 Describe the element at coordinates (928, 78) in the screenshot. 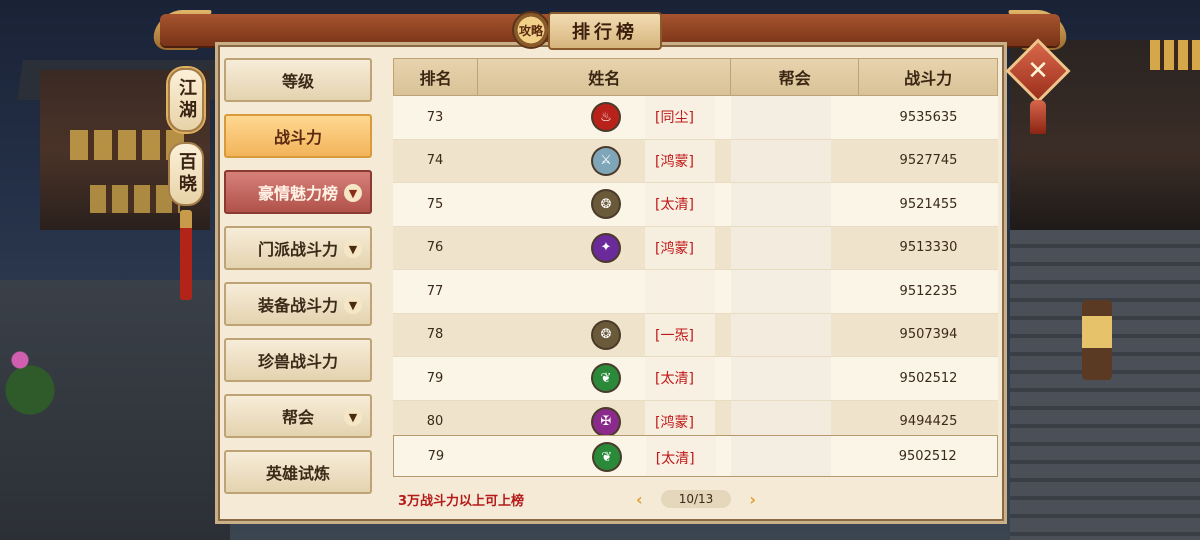

I see `header-power: 战斗力` at that location.